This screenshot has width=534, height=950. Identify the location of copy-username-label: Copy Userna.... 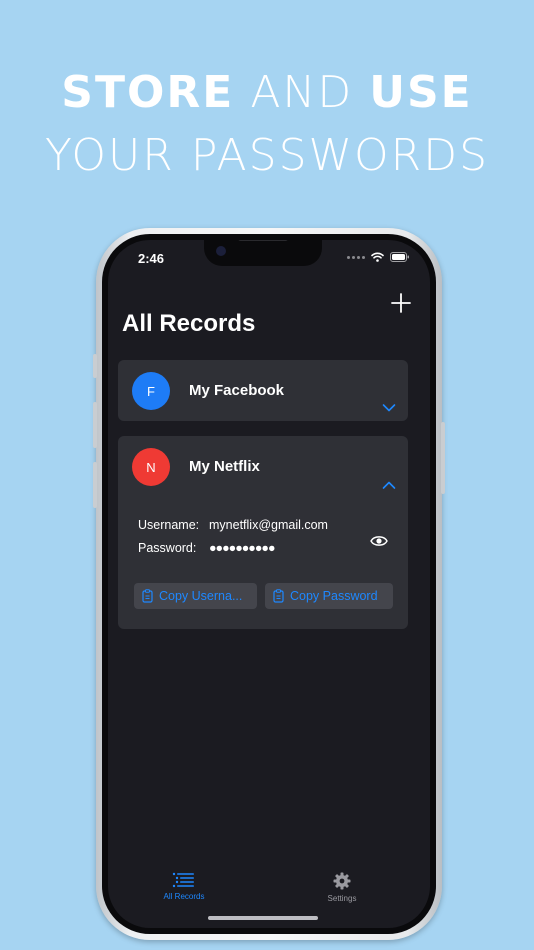
(201, 596).